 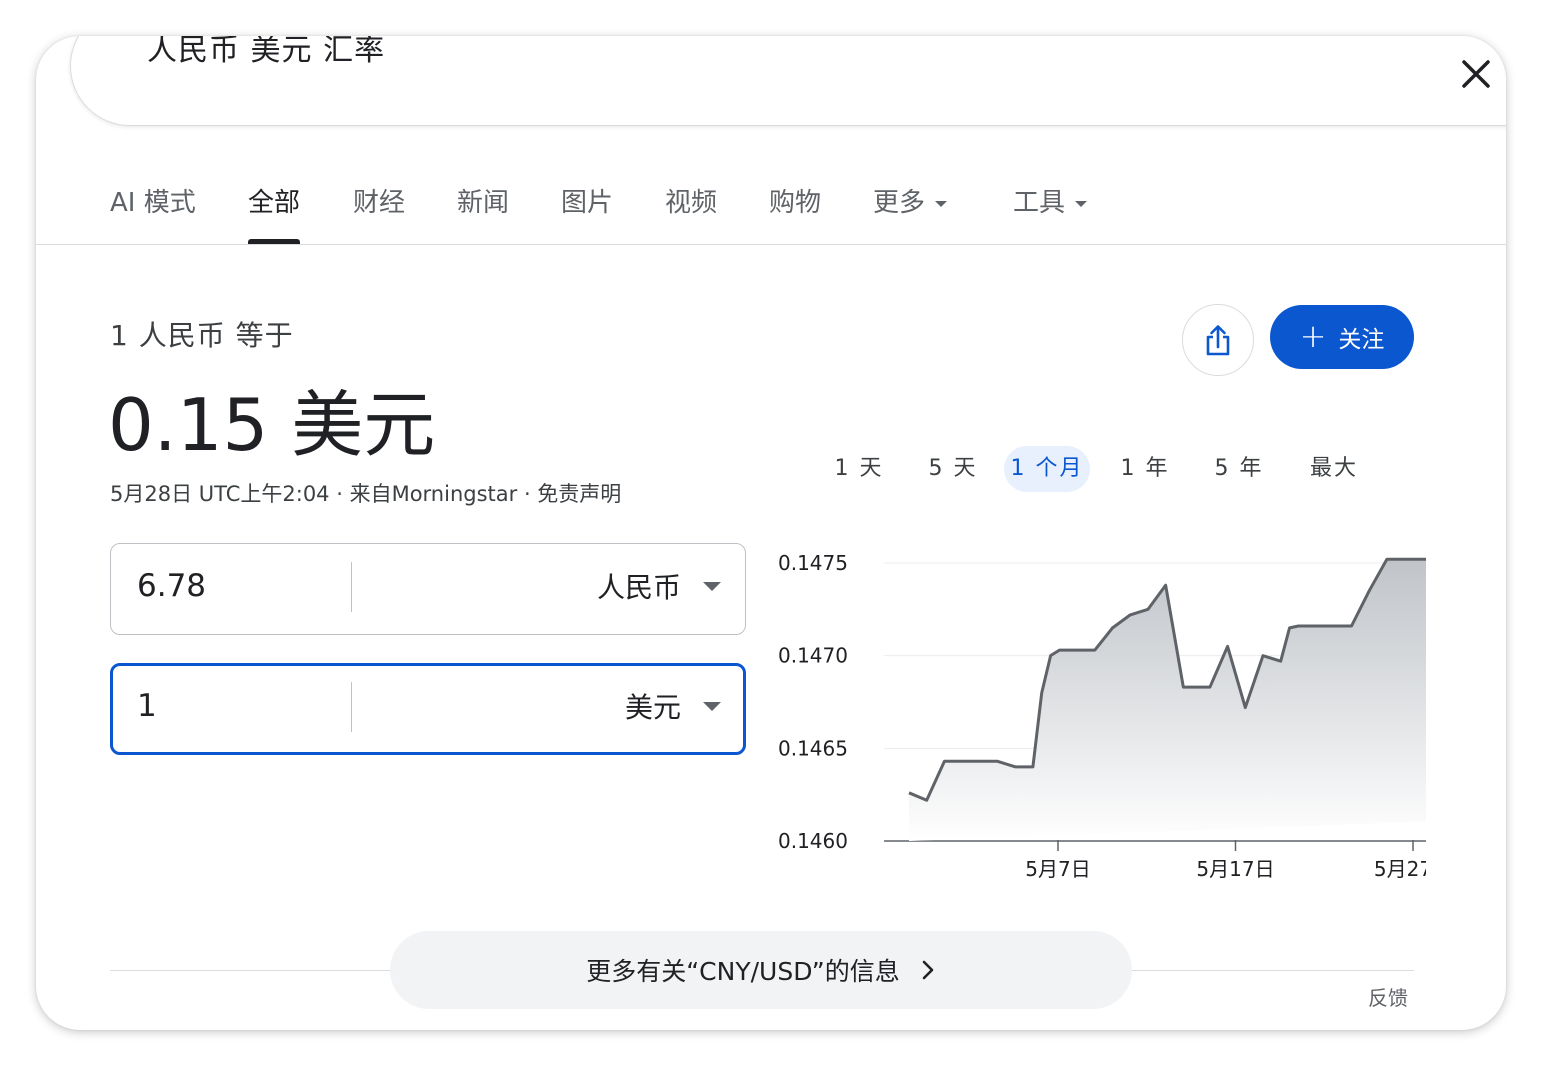 I want to click on from-amount-box: 6.78 人民币, so click(x=428, y=589).